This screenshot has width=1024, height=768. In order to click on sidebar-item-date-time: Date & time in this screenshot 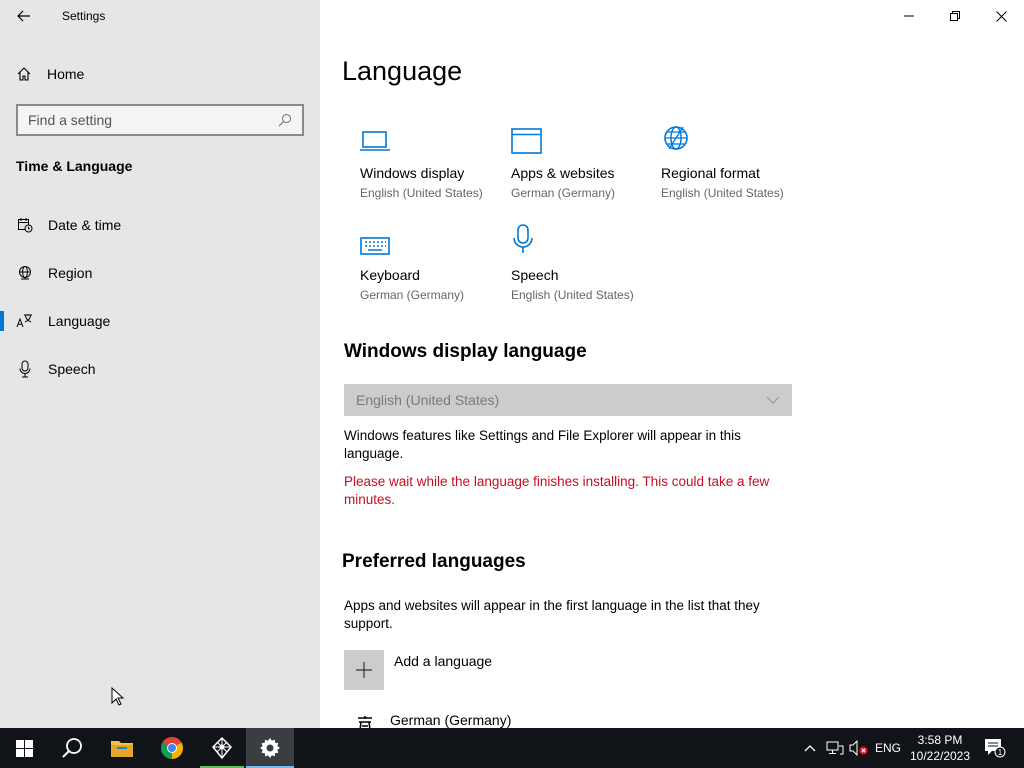, I will do `click(160, 225)`.